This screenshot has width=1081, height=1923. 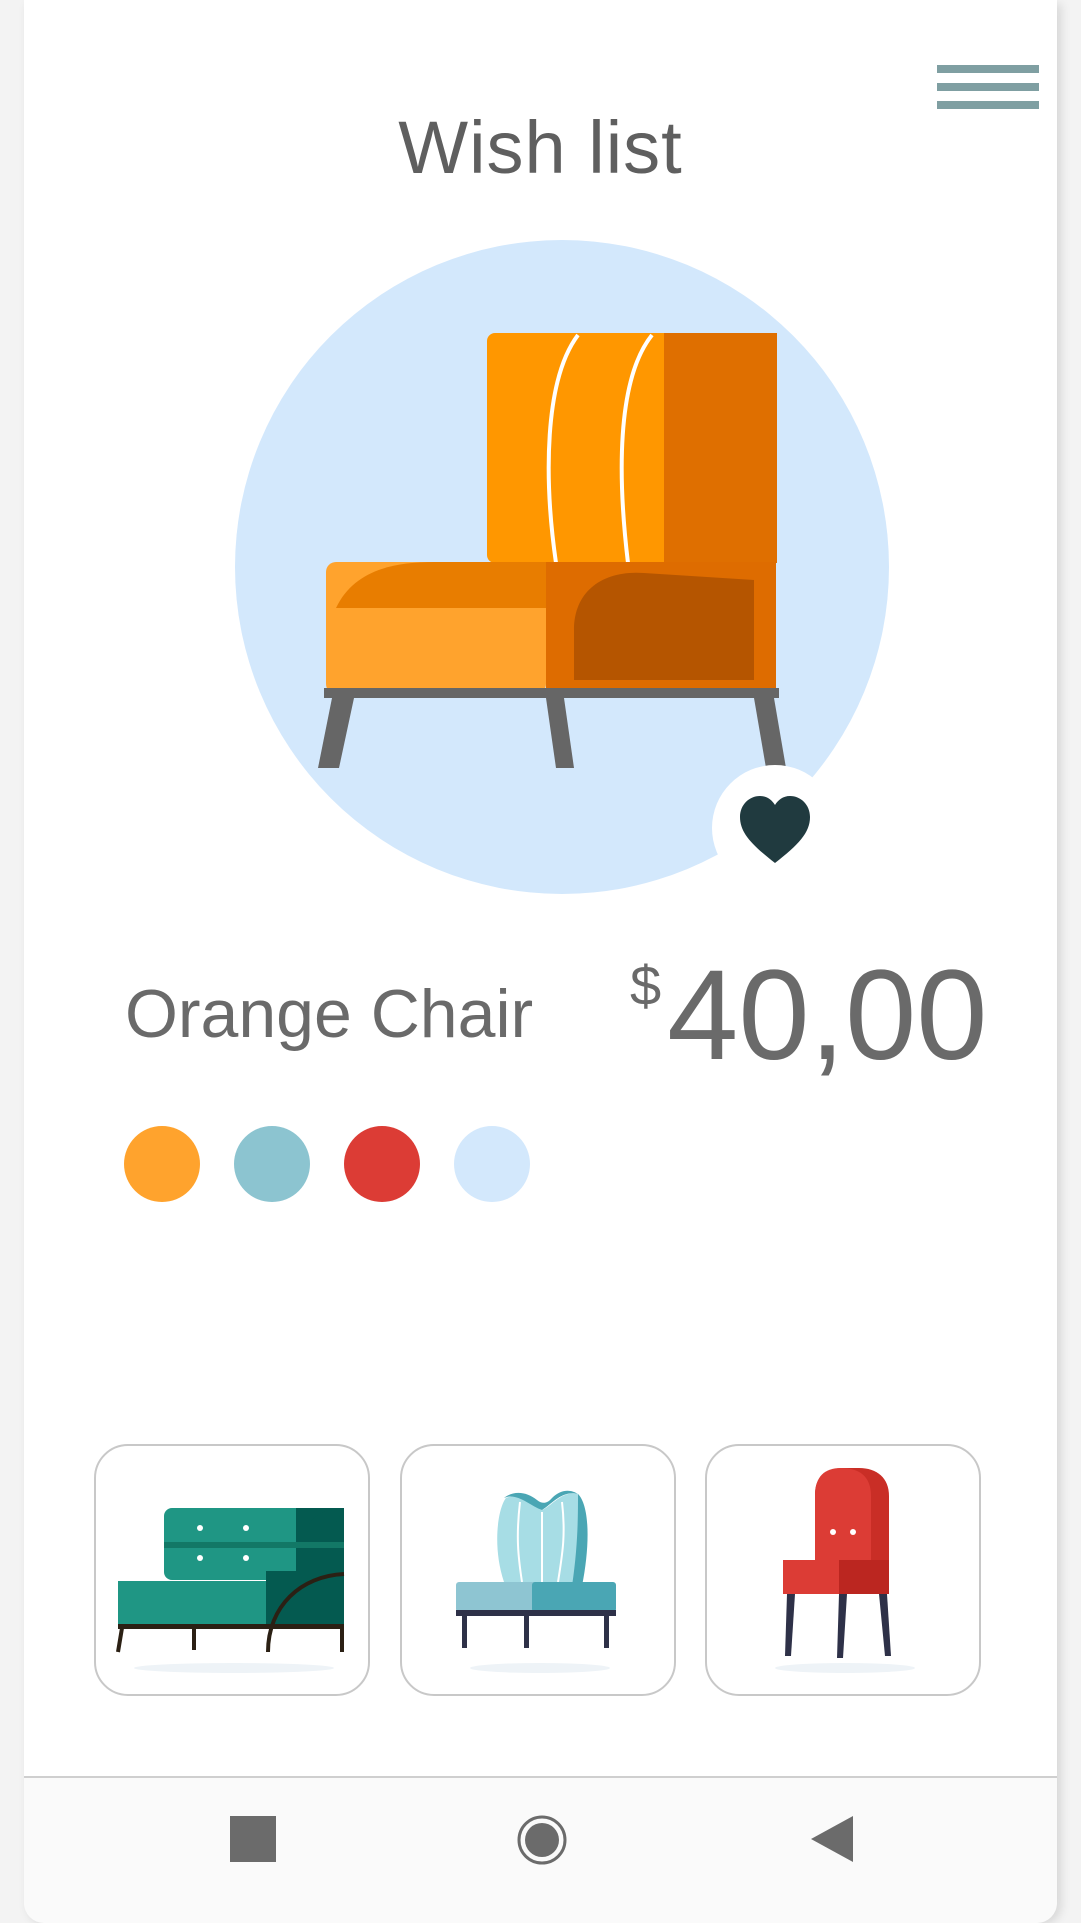 I want to click on color-swatch-orange, so click(x=162, y=1164).